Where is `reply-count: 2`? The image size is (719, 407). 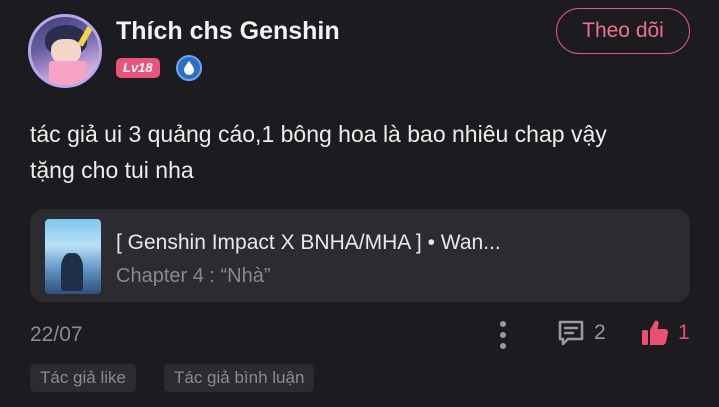 reply-count: 2 is located at coordinates (600, 332).